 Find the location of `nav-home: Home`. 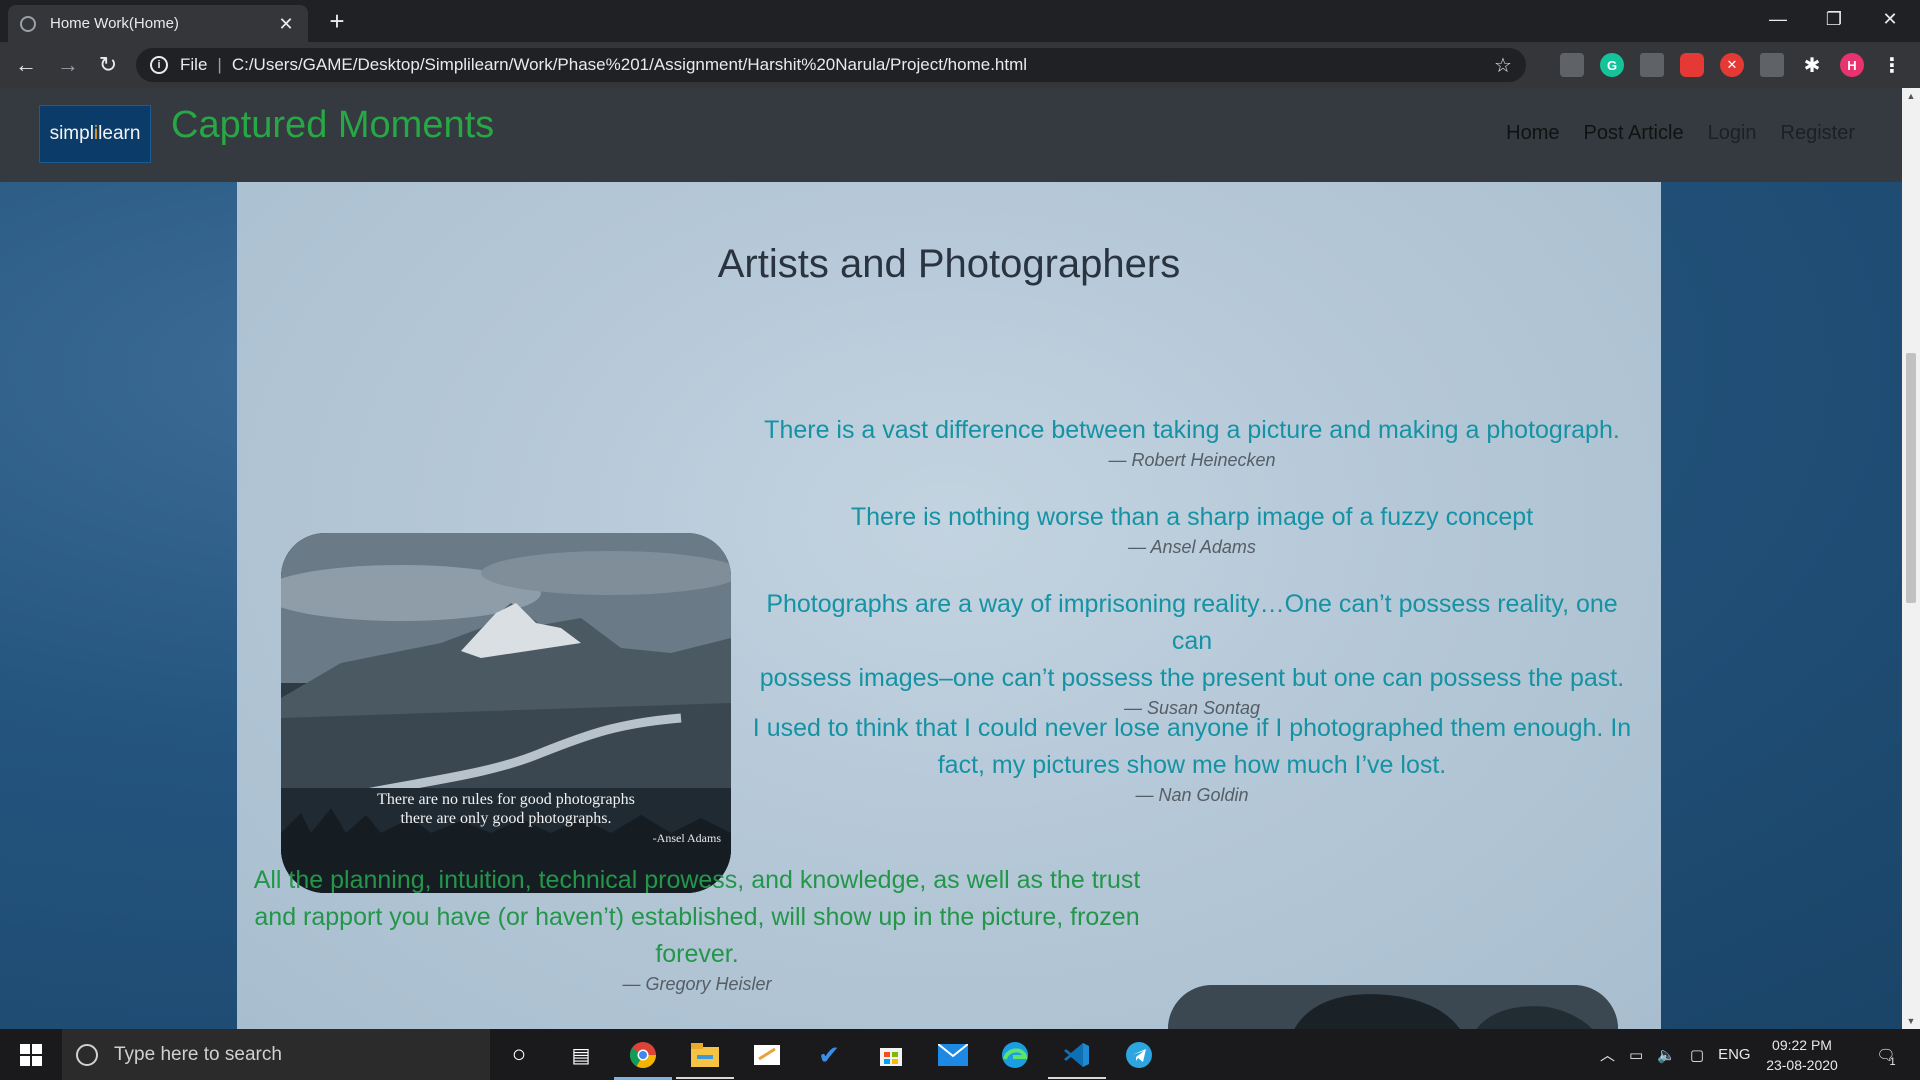

nav-home: Home is located at coordinates (1532, 133).